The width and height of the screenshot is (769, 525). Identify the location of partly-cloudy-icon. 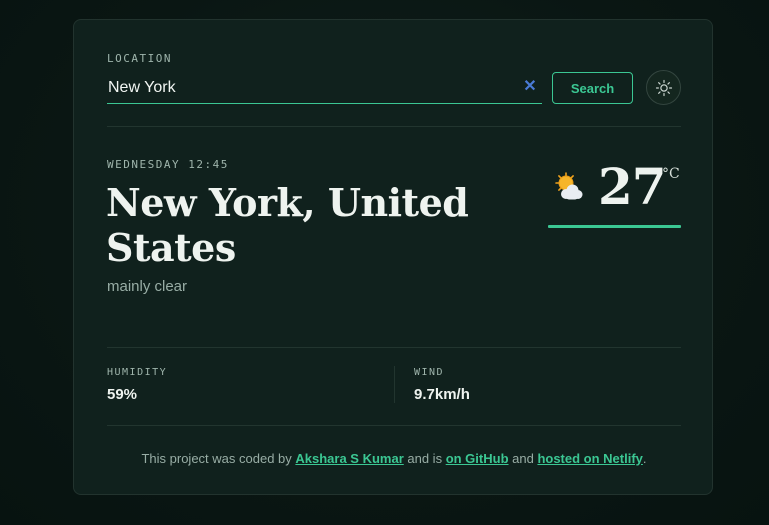
(569, 186).